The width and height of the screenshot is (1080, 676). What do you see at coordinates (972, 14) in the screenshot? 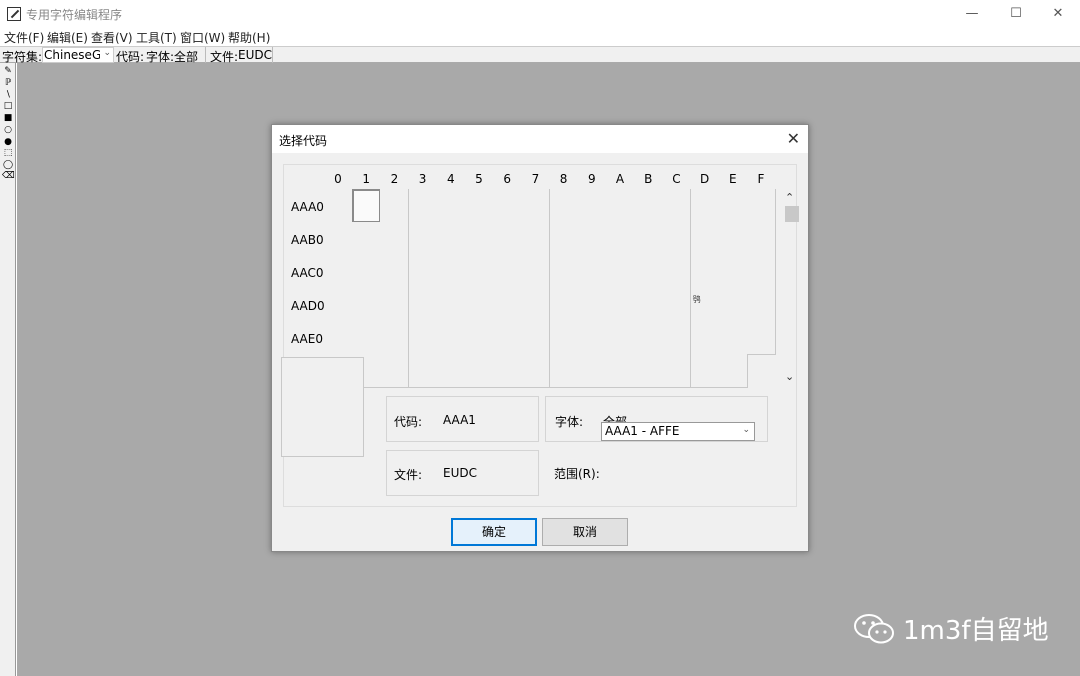
I see `minimize-button: —` at bounding box center [972, 14].